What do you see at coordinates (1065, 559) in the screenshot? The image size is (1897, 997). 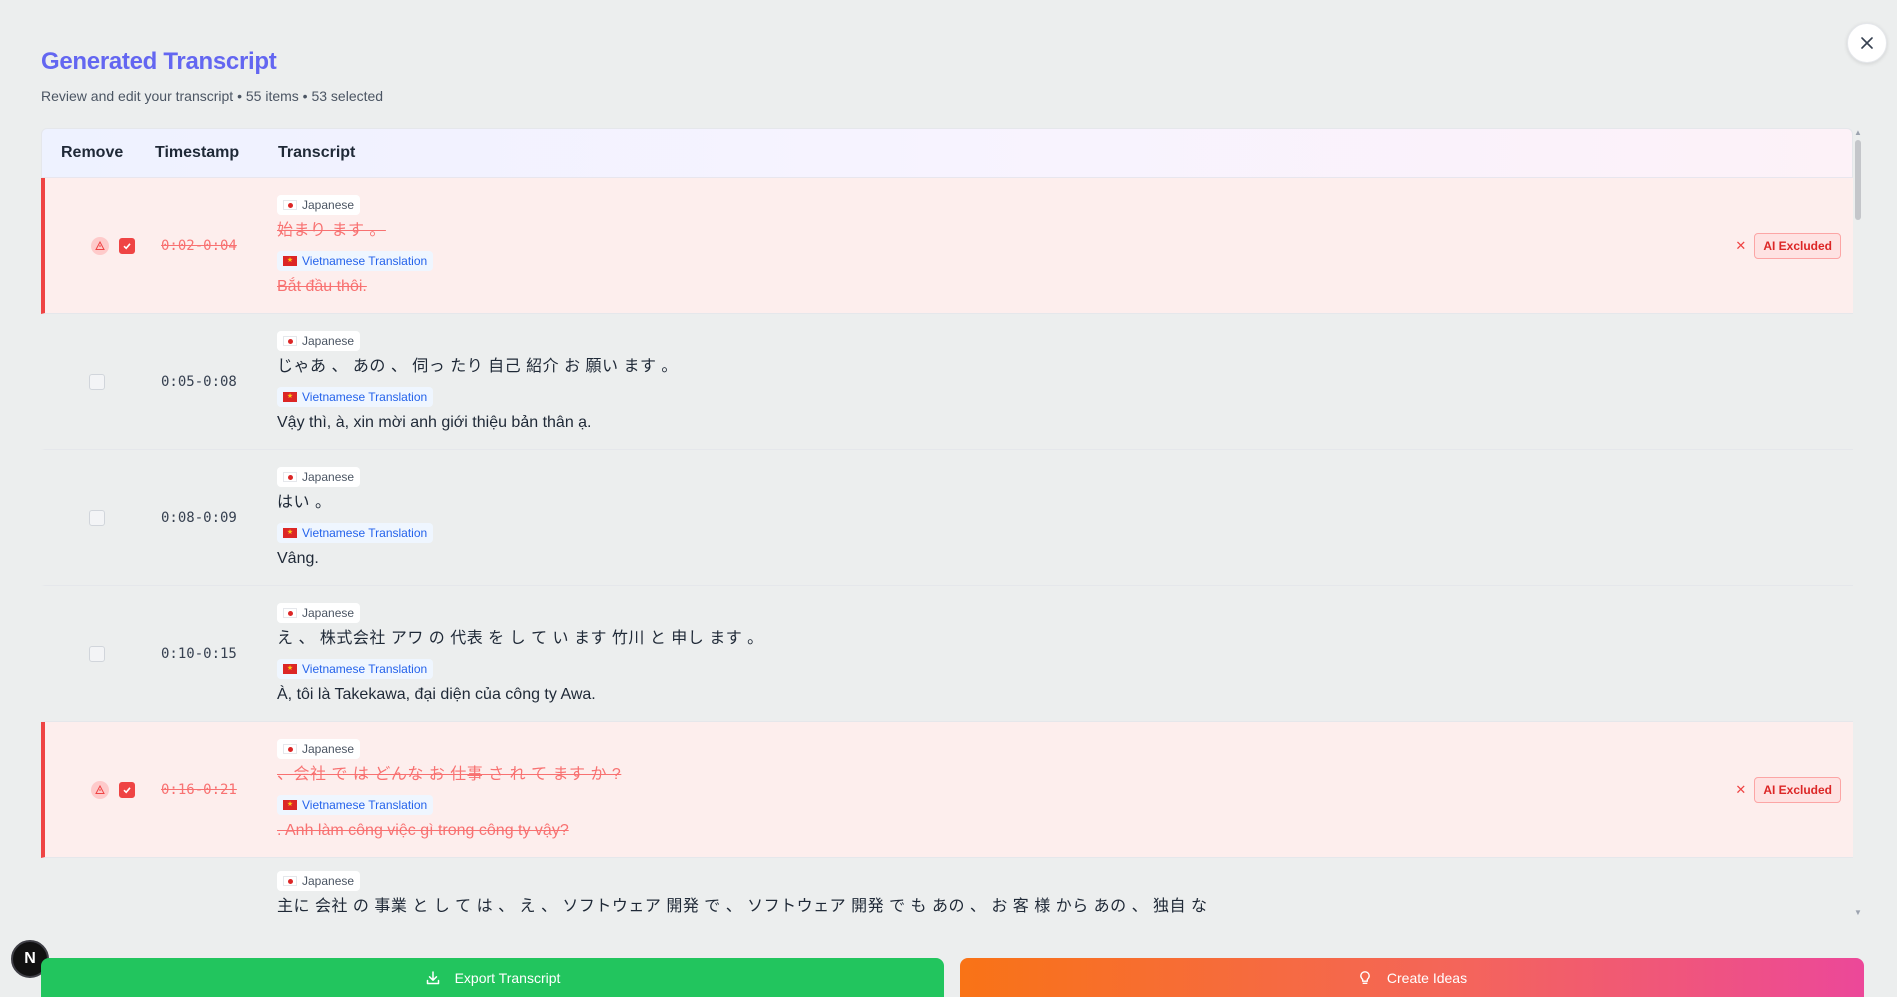 I see `vietnamese-text: Vâng.` at bounding box center [1065, 559].